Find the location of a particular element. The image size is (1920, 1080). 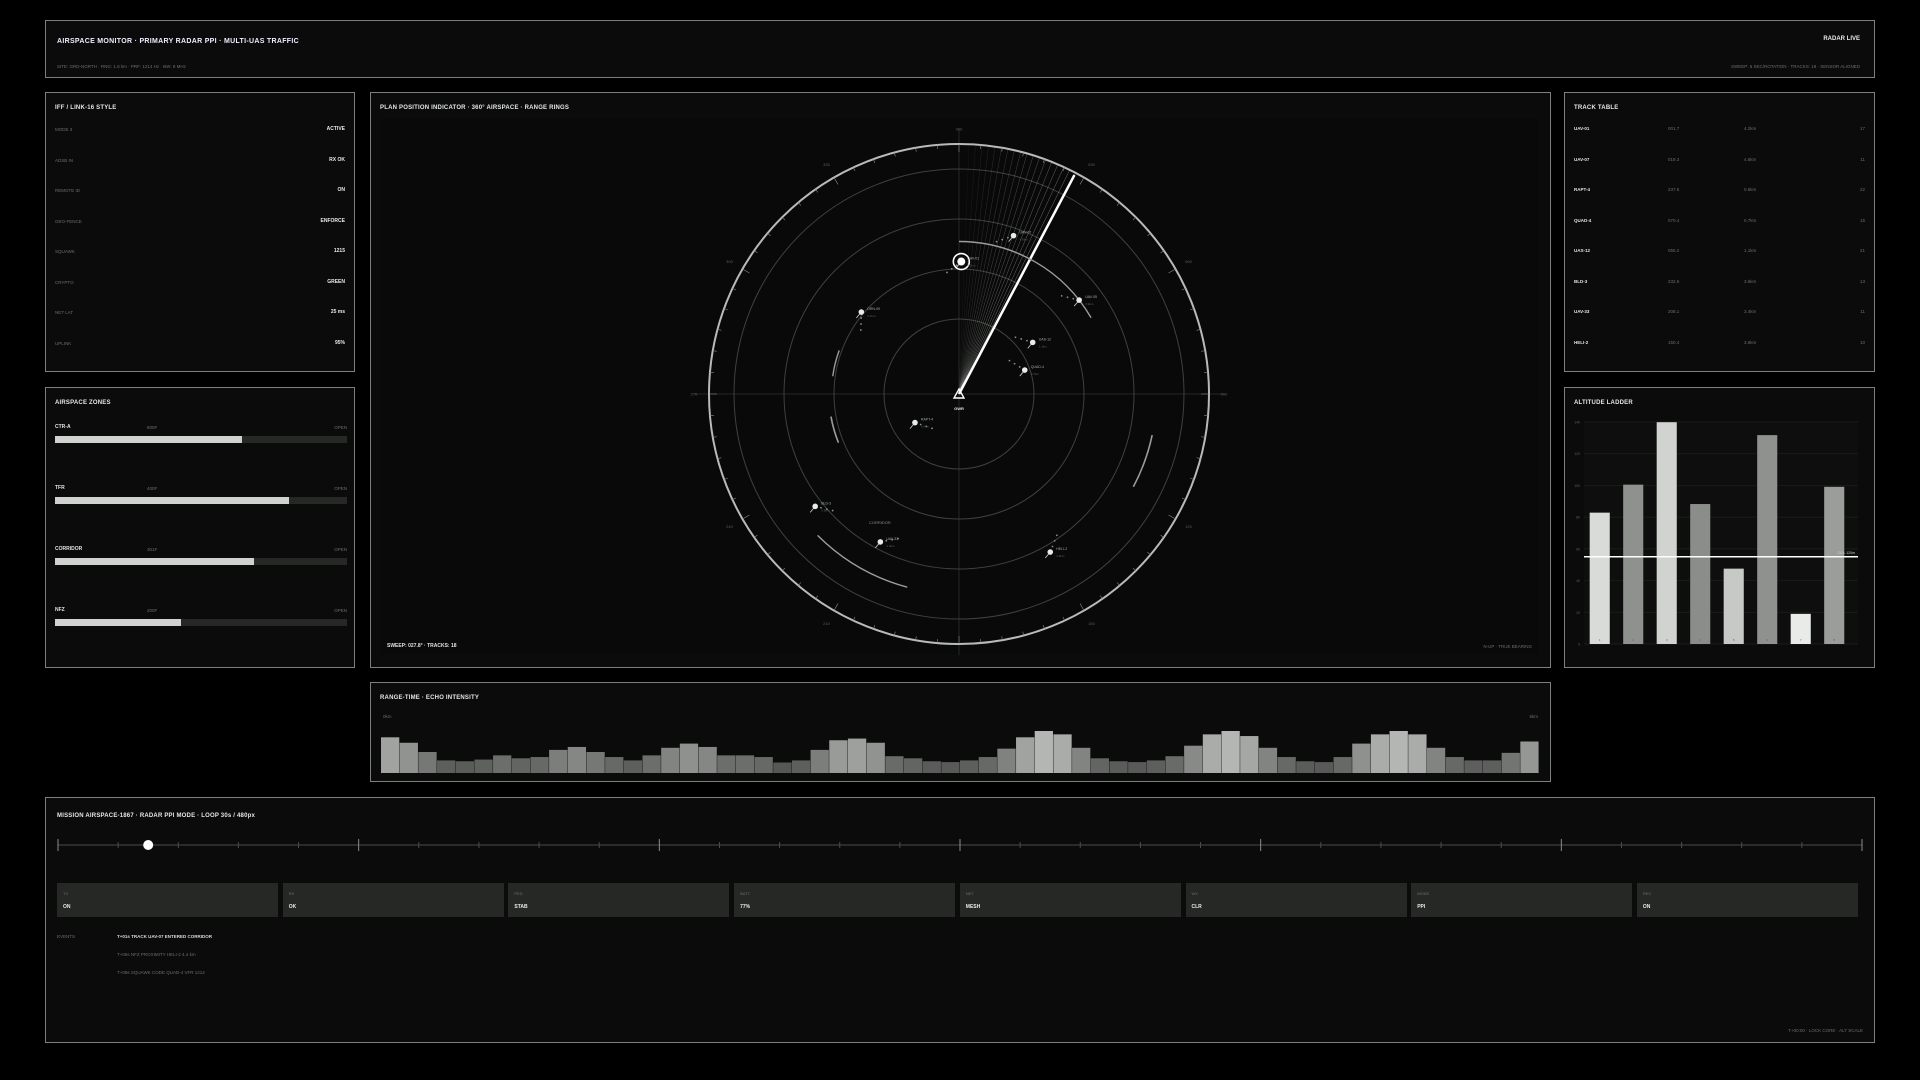

iff-row-value: RX OK is located at coordinates (337, 159).